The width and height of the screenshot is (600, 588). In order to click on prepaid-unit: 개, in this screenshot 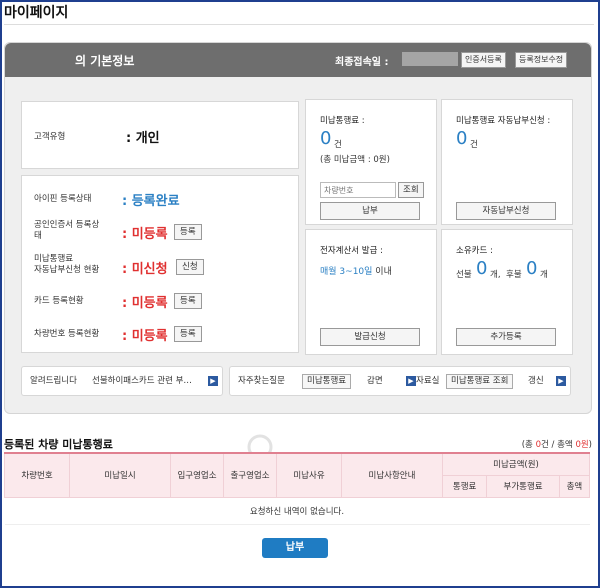, I will do `click(495, 275)`.